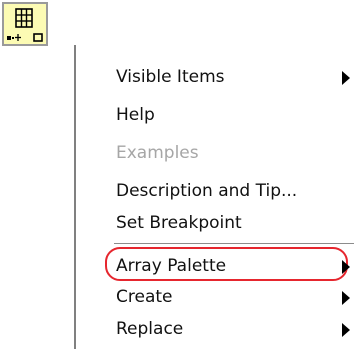  Describe the element at coordinates (170, 77) in the screenshot. I see `menu-item-label: Visible Items` at that location.